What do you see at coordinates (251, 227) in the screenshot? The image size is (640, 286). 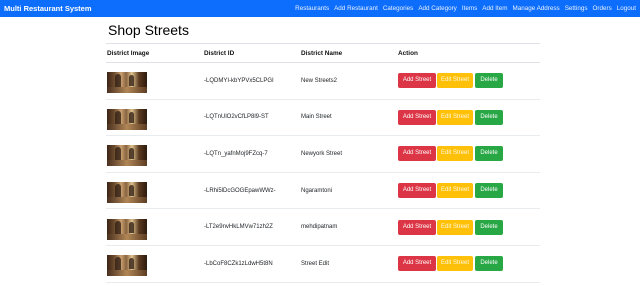 I see `district-id-cell: -LT2e9nvHkLMVw71zh2Z` at bounding box center [251, 227].